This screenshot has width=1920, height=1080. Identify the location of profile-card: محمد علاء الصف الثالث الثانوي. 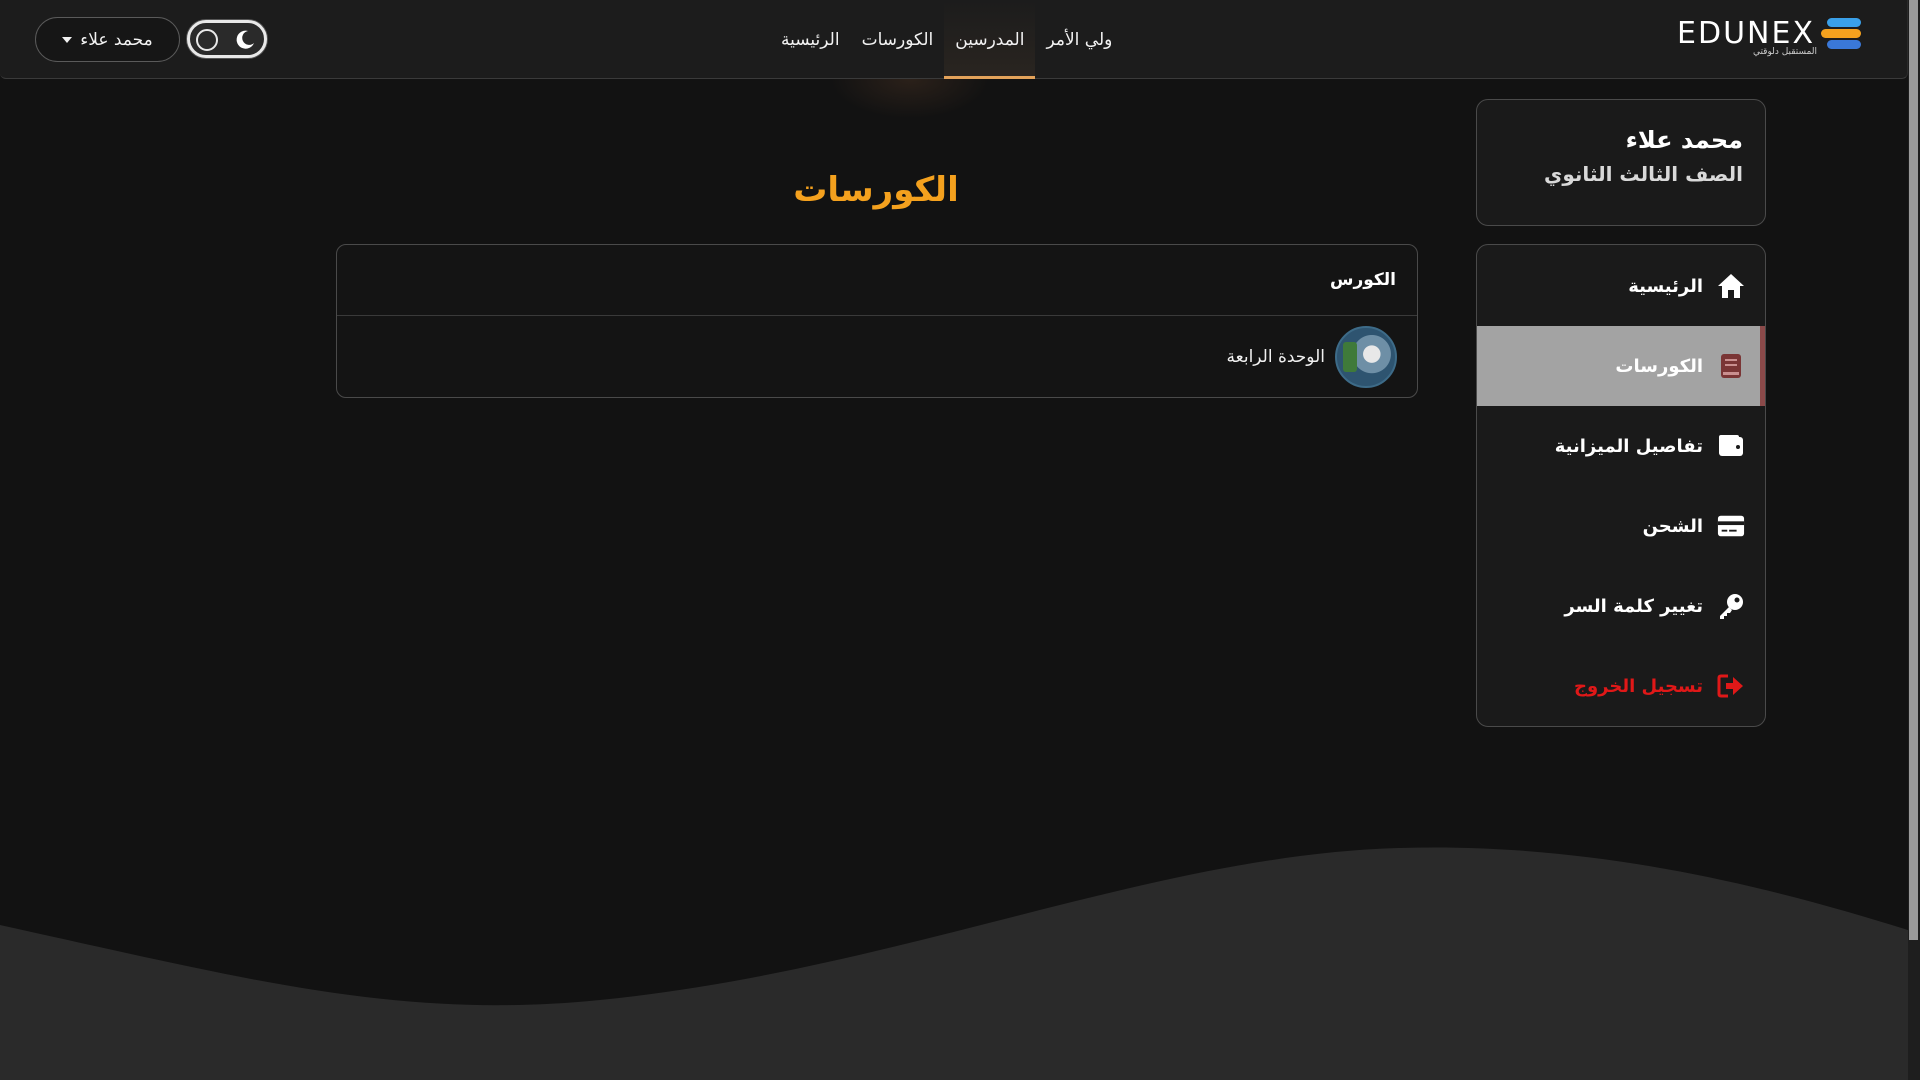
(1621, 162).